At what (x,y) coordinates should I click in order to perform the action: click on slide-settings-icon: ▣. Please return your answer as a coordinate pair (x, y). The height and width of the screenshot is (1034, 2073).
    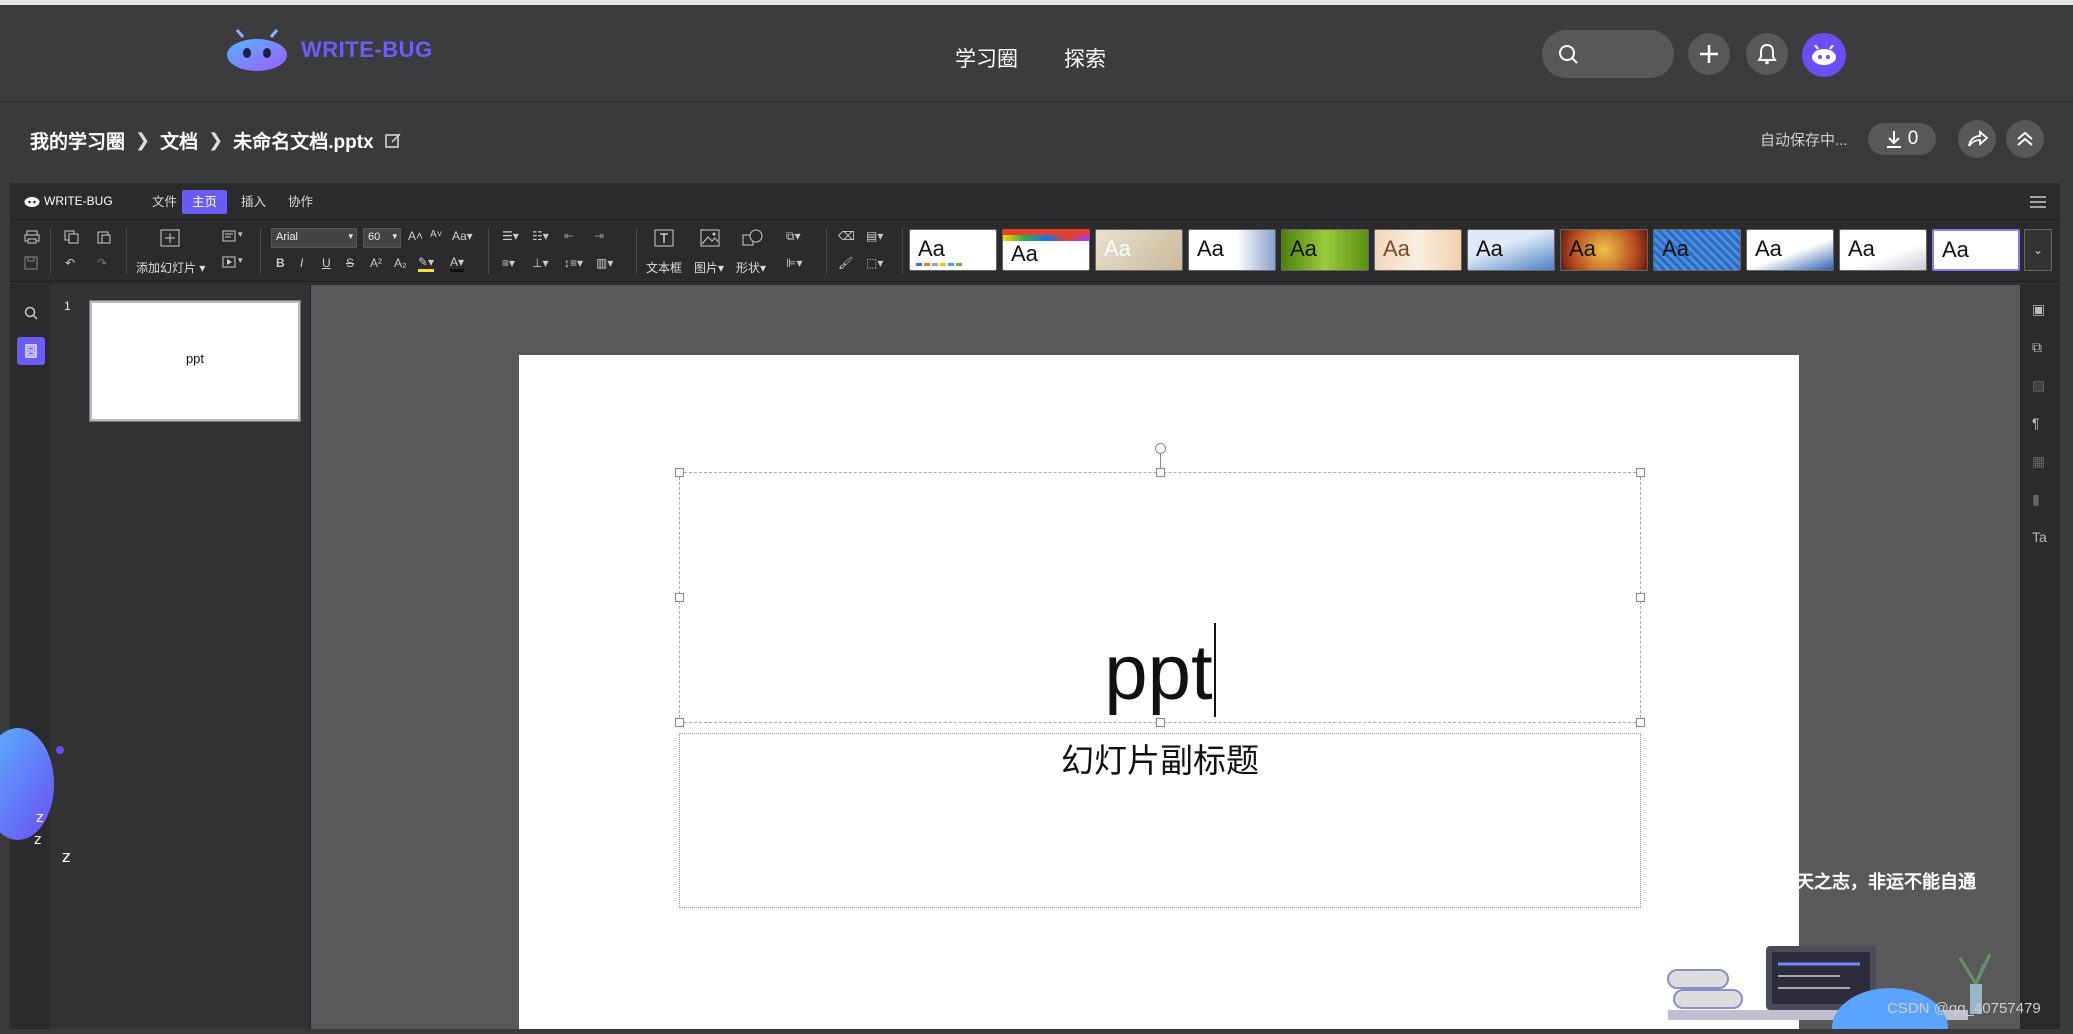
    Looking at the image, I should click on (2038, 309).